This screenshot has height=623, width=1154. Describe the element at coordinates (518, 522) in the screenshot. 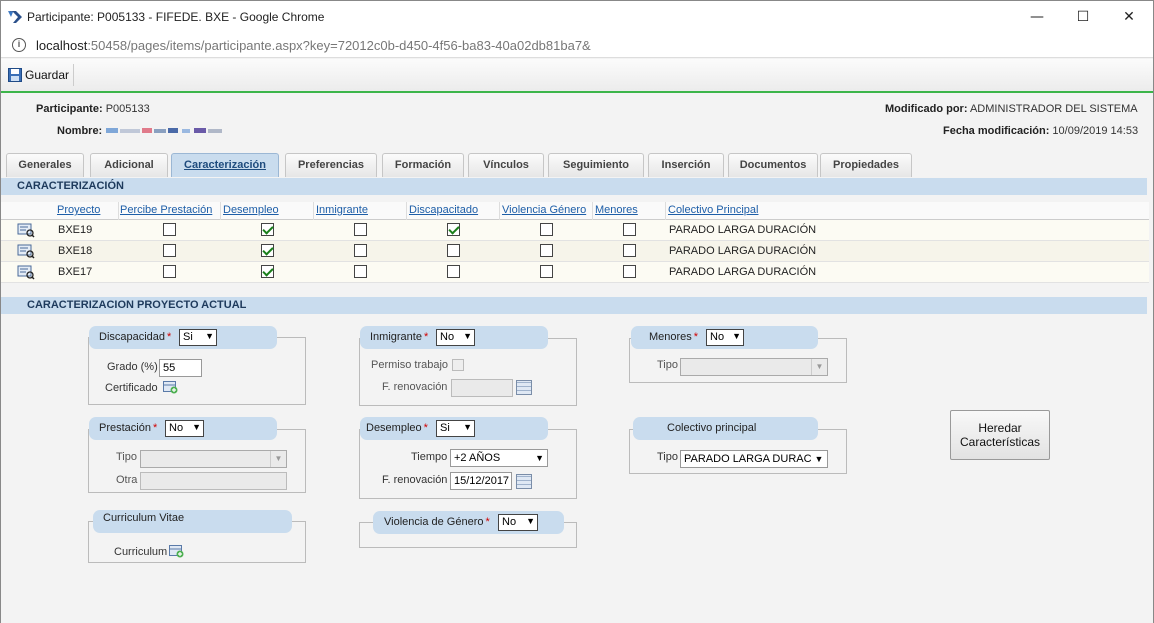

I see `violencia-select: No ▼` at that location.